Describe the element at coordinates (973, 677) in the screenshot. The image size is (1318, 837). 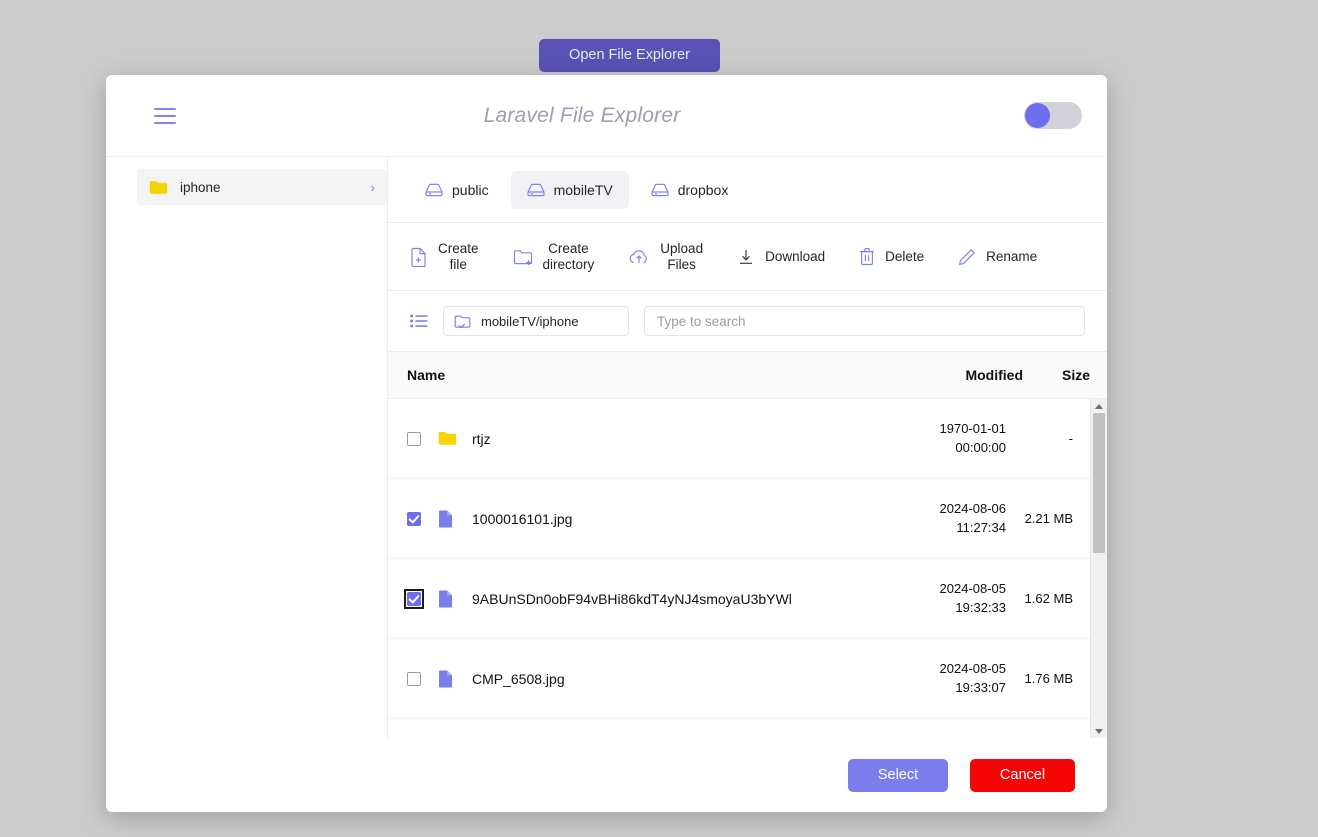
I see `row-modified: 2024-08-05 19:33:07` at that location.